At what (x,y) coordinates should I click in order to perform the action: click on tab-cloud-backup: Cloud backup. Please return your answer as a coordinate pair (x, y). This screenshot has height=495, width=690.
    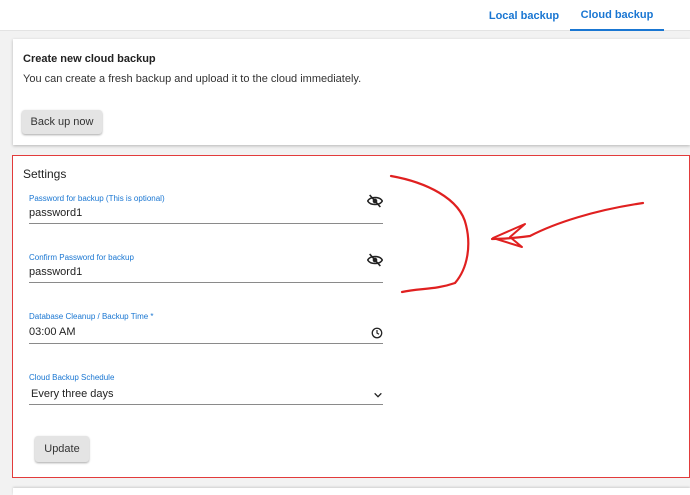
    Looking at the image, I should click on (617, 15).